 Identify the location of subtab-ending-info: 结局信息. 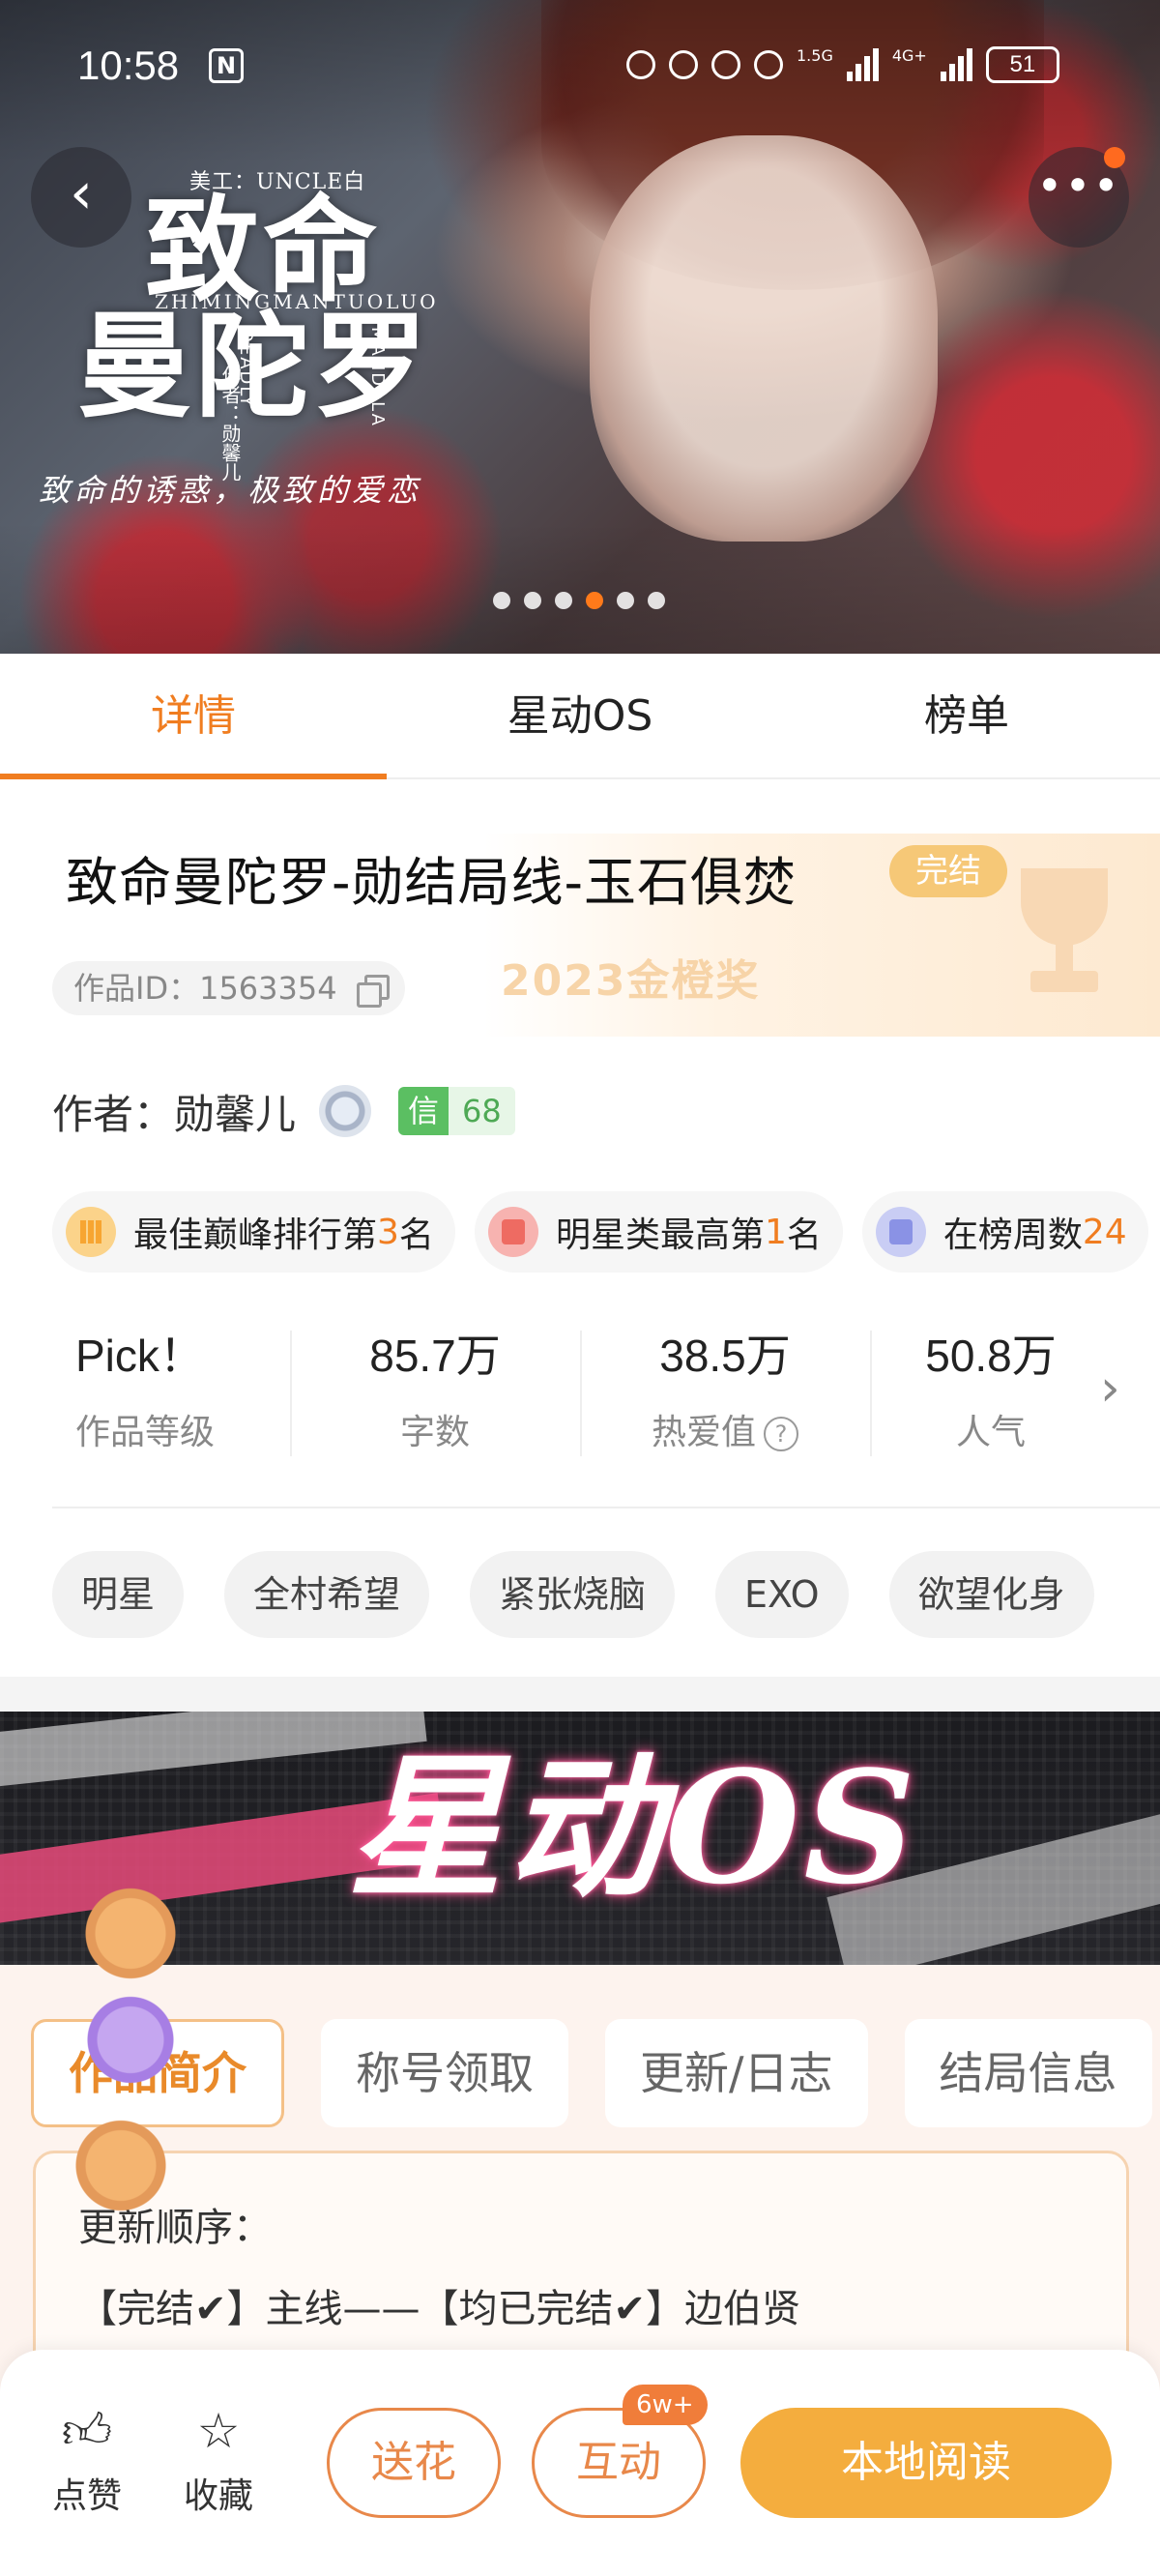
(1028, 2073).